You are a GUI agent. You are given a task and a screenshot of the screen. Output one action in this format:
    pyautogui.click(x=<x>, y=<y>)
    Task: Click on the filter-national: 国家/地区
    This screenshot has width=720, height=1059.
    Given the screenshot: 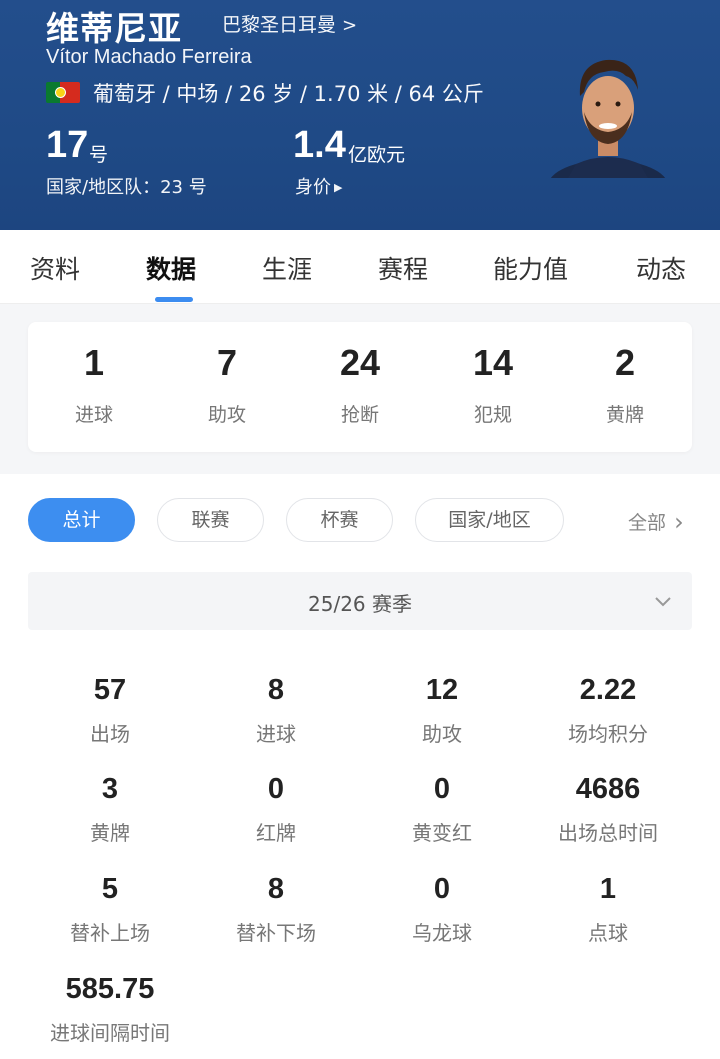 What is the action you would take?
    pyautogui.click(x=489, y=520)
    